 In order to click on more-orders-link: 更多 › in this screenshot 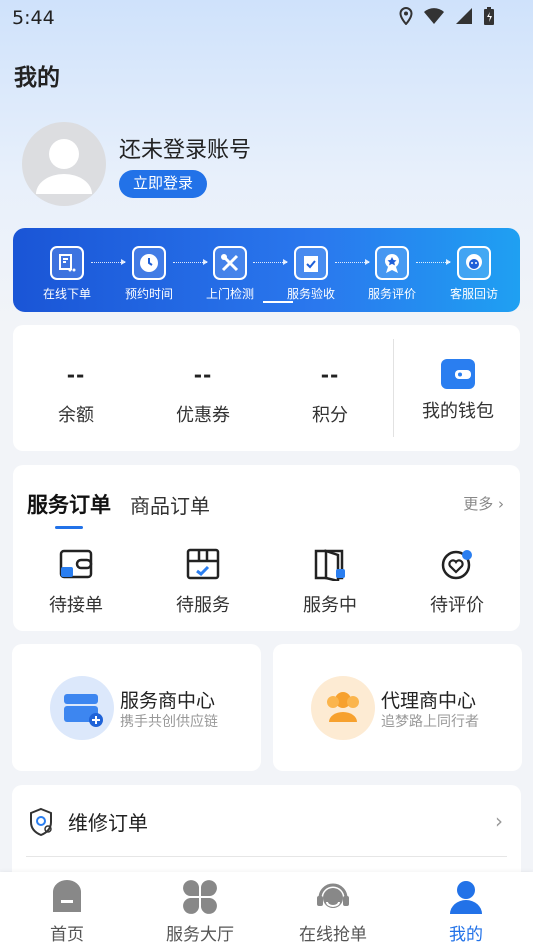, I will do `click(483, 503)`.